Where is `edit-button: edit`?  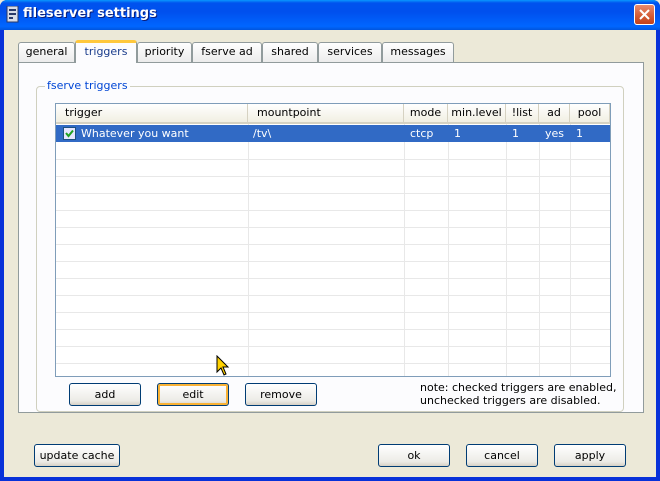
edit-button: edit is located at coordinates (193, 394).